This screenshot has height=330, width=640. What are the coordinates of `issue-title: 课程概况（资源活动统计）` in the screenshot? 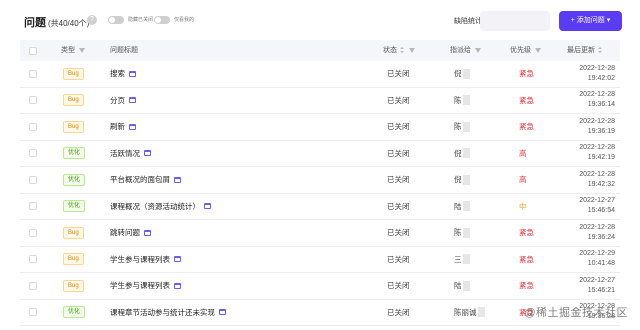 It's located at (155, 206).